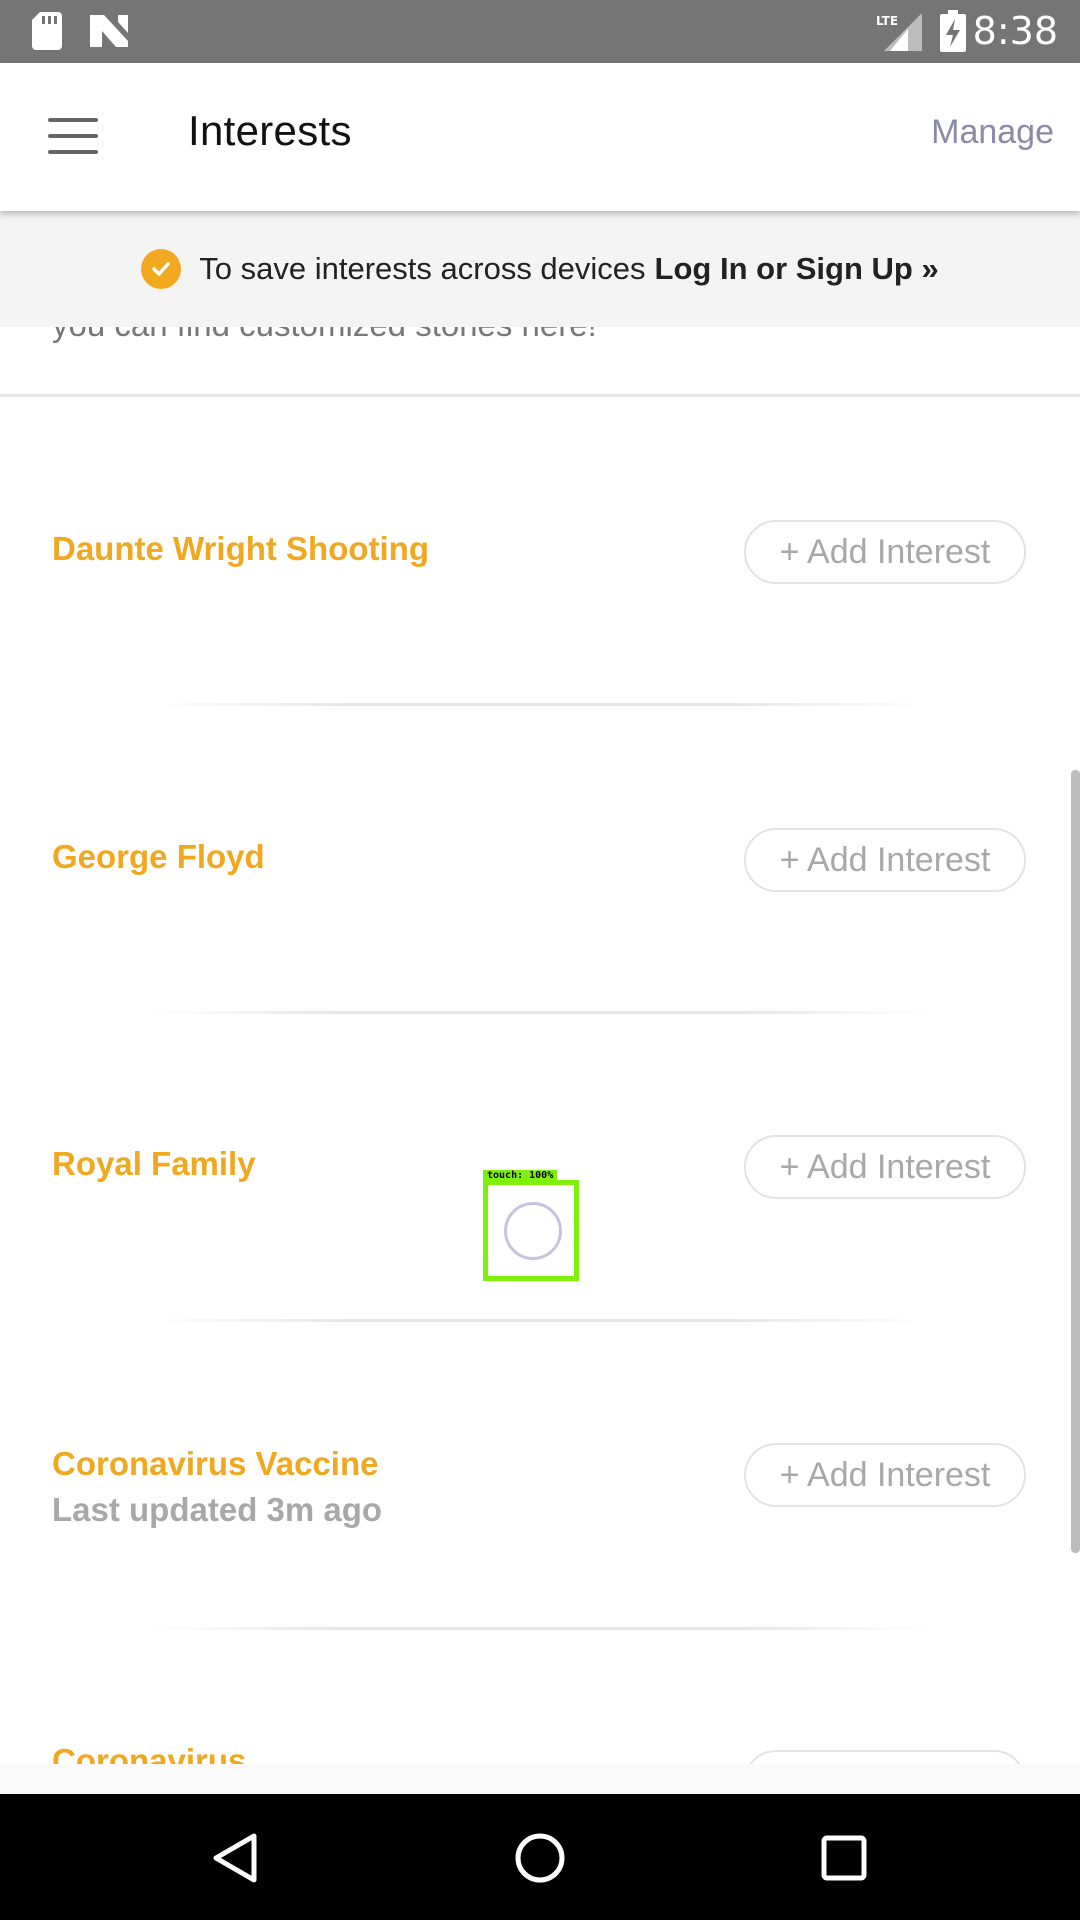 This screenshot has height=1920, width=1080. Describe the element at coordinates (270, 130) in the screenshot. I see `page-title: Interests` at that location.